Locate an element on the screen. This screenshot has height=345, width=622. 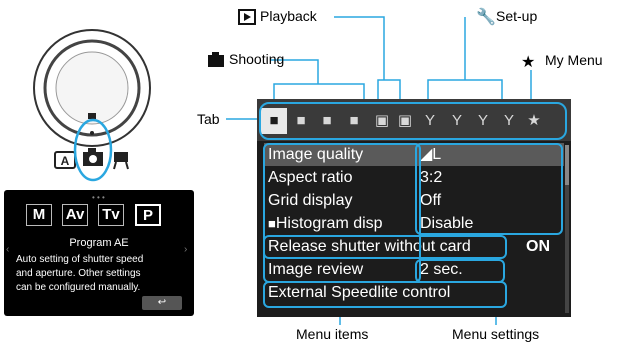
playback-label: Playback is located at coordinates (288, 16).